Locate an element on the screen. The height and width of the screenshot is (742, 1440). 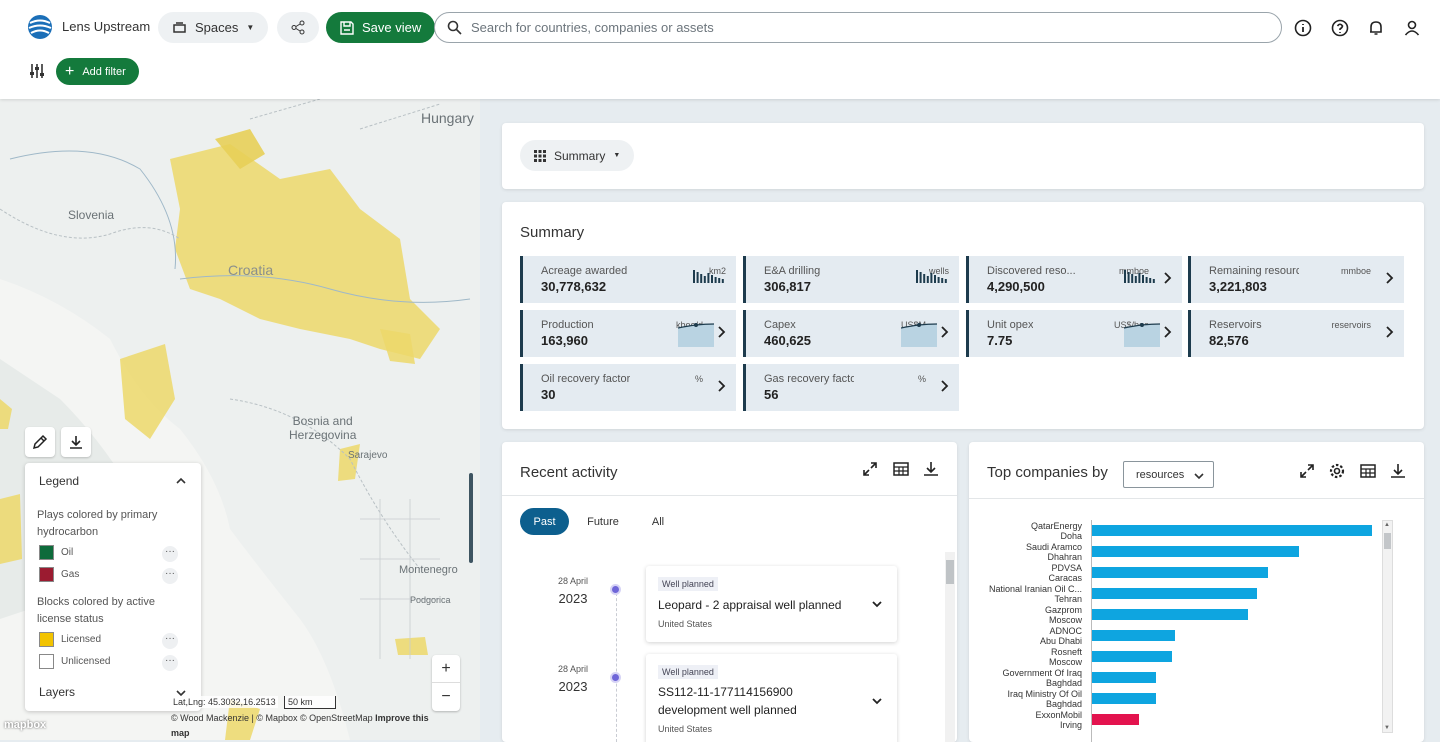
info-icon is located at coordinates (1303, 28).